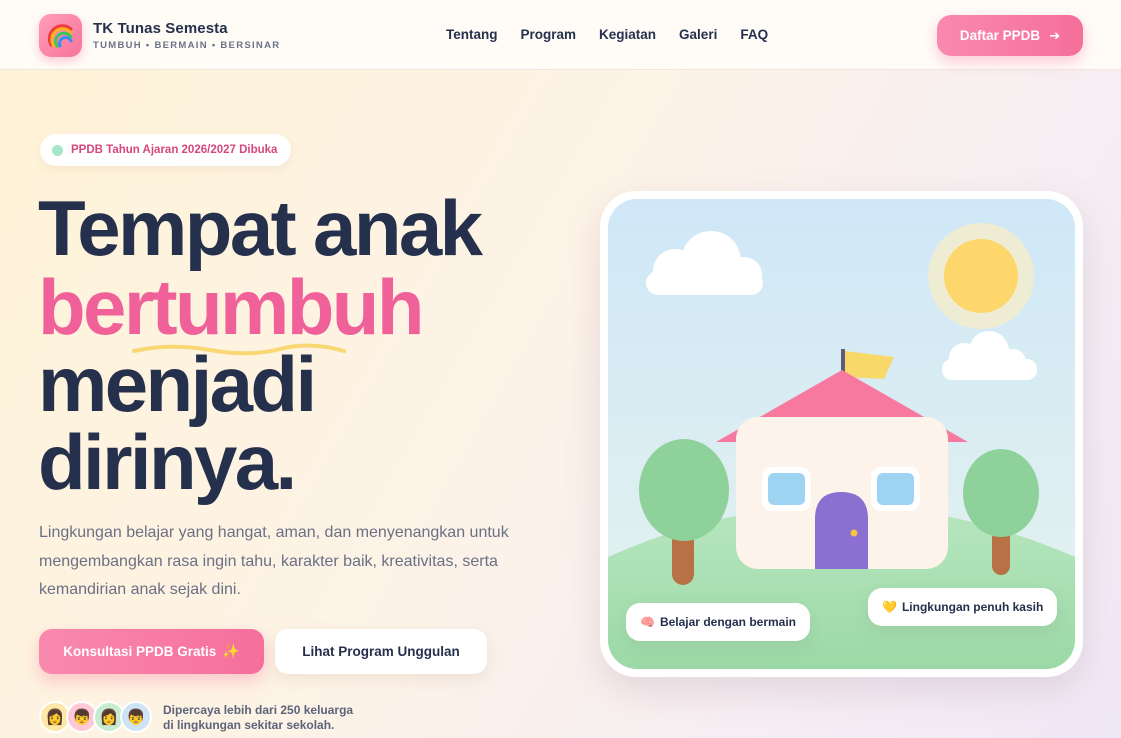 The width and height of the screenshot is (1121, 738). I want to click on heart-icon: 💛, so click(889, 607).